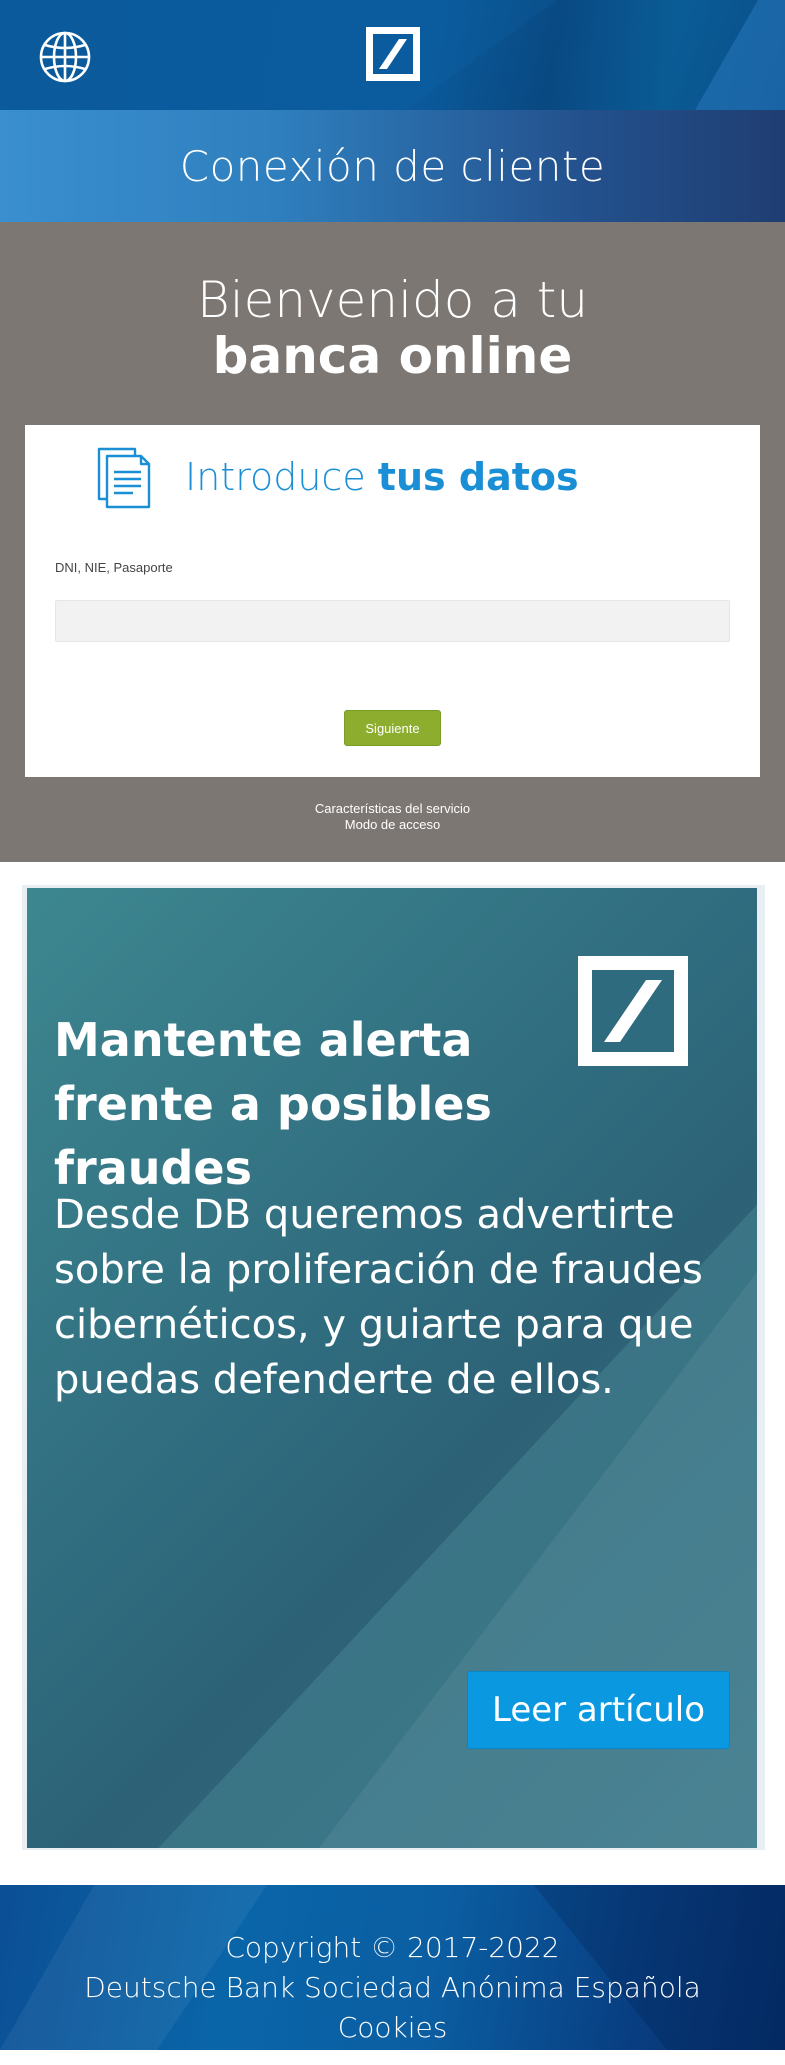 This screenshot has height=2065, width=785. Describe the element at coordinates (392, 728) in the screenshot. I see `next-button: Siguiente` at that location.